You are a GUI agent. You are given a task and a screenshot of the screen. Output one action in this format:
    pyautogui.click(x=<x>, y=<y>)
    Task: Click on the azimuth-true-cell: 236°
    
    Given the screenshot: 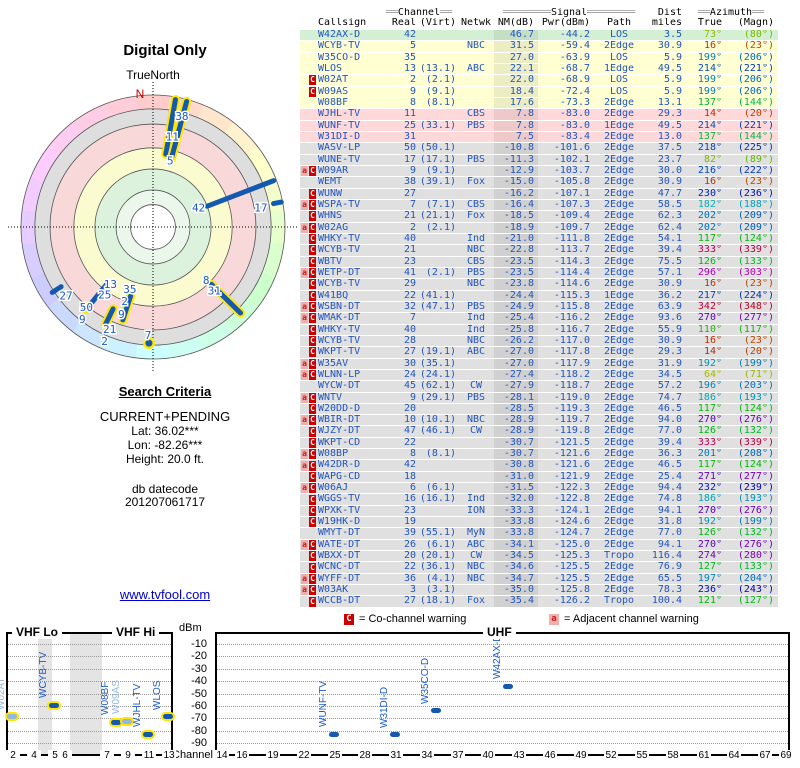 What is the action you would take?
    pyautogui.click(x=709, y=590)
    